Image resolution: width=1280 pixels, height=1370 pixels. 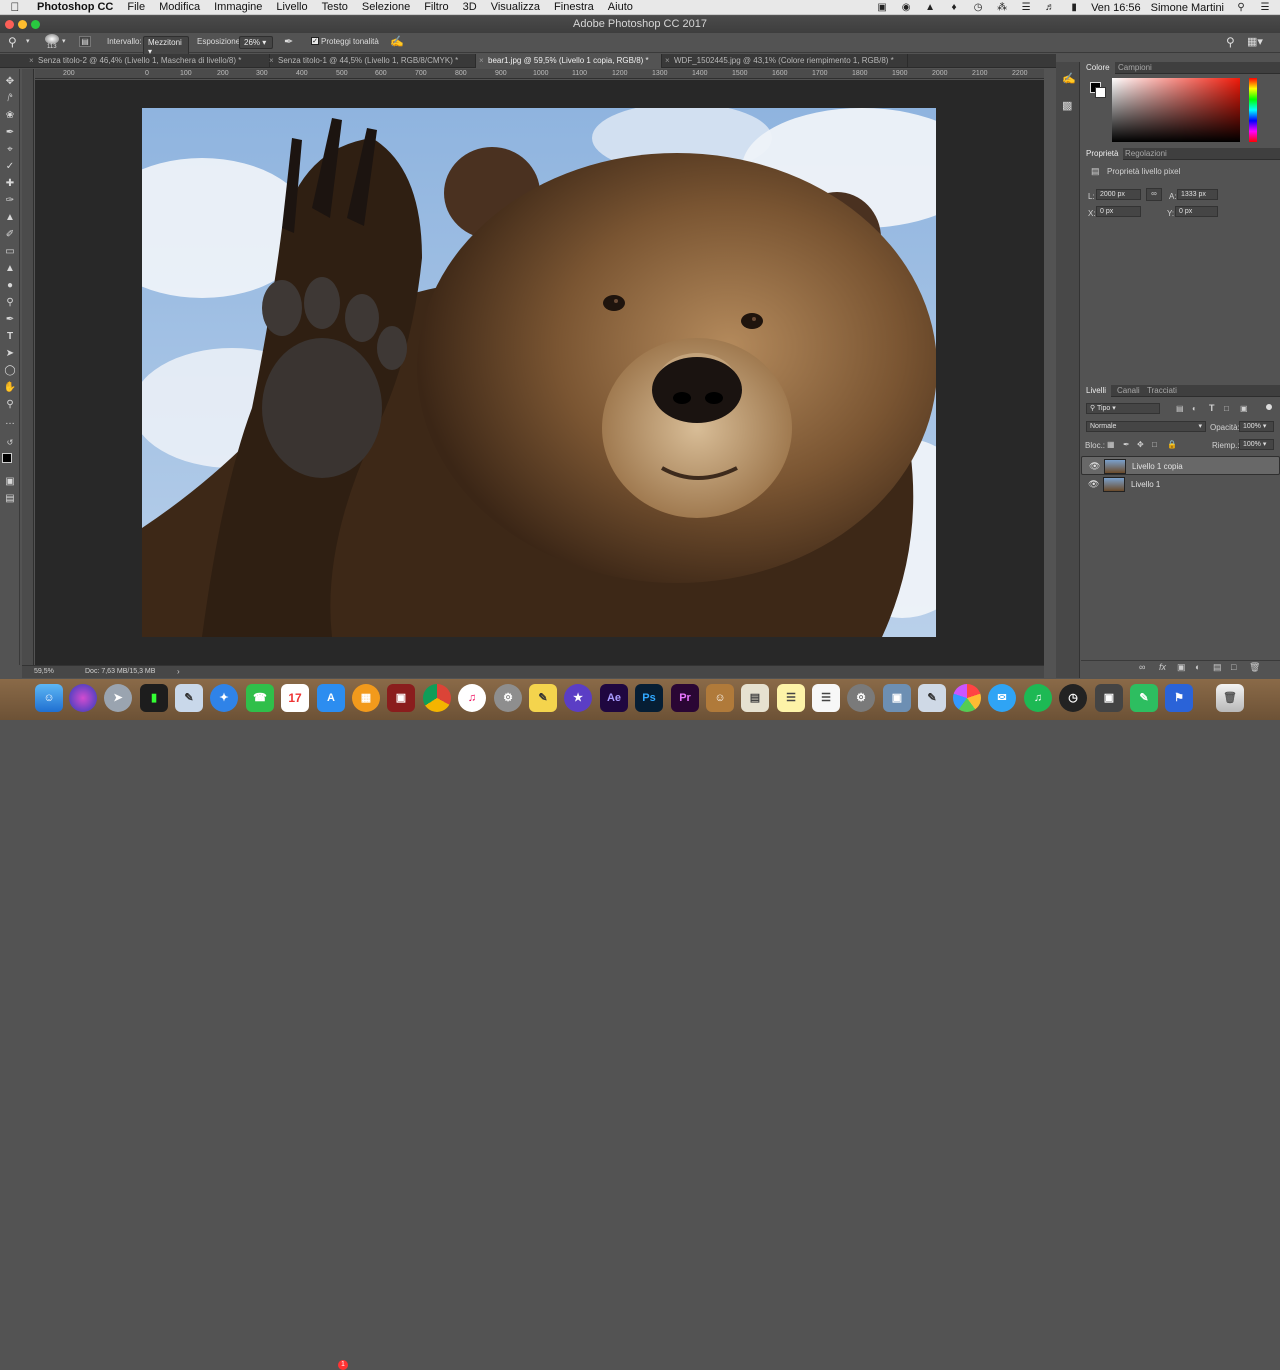 What do you see at coordinates (75, 7) in the screenshot?
I see `menu-app-name: Photoshop CC` at bounding box center [75, 7].